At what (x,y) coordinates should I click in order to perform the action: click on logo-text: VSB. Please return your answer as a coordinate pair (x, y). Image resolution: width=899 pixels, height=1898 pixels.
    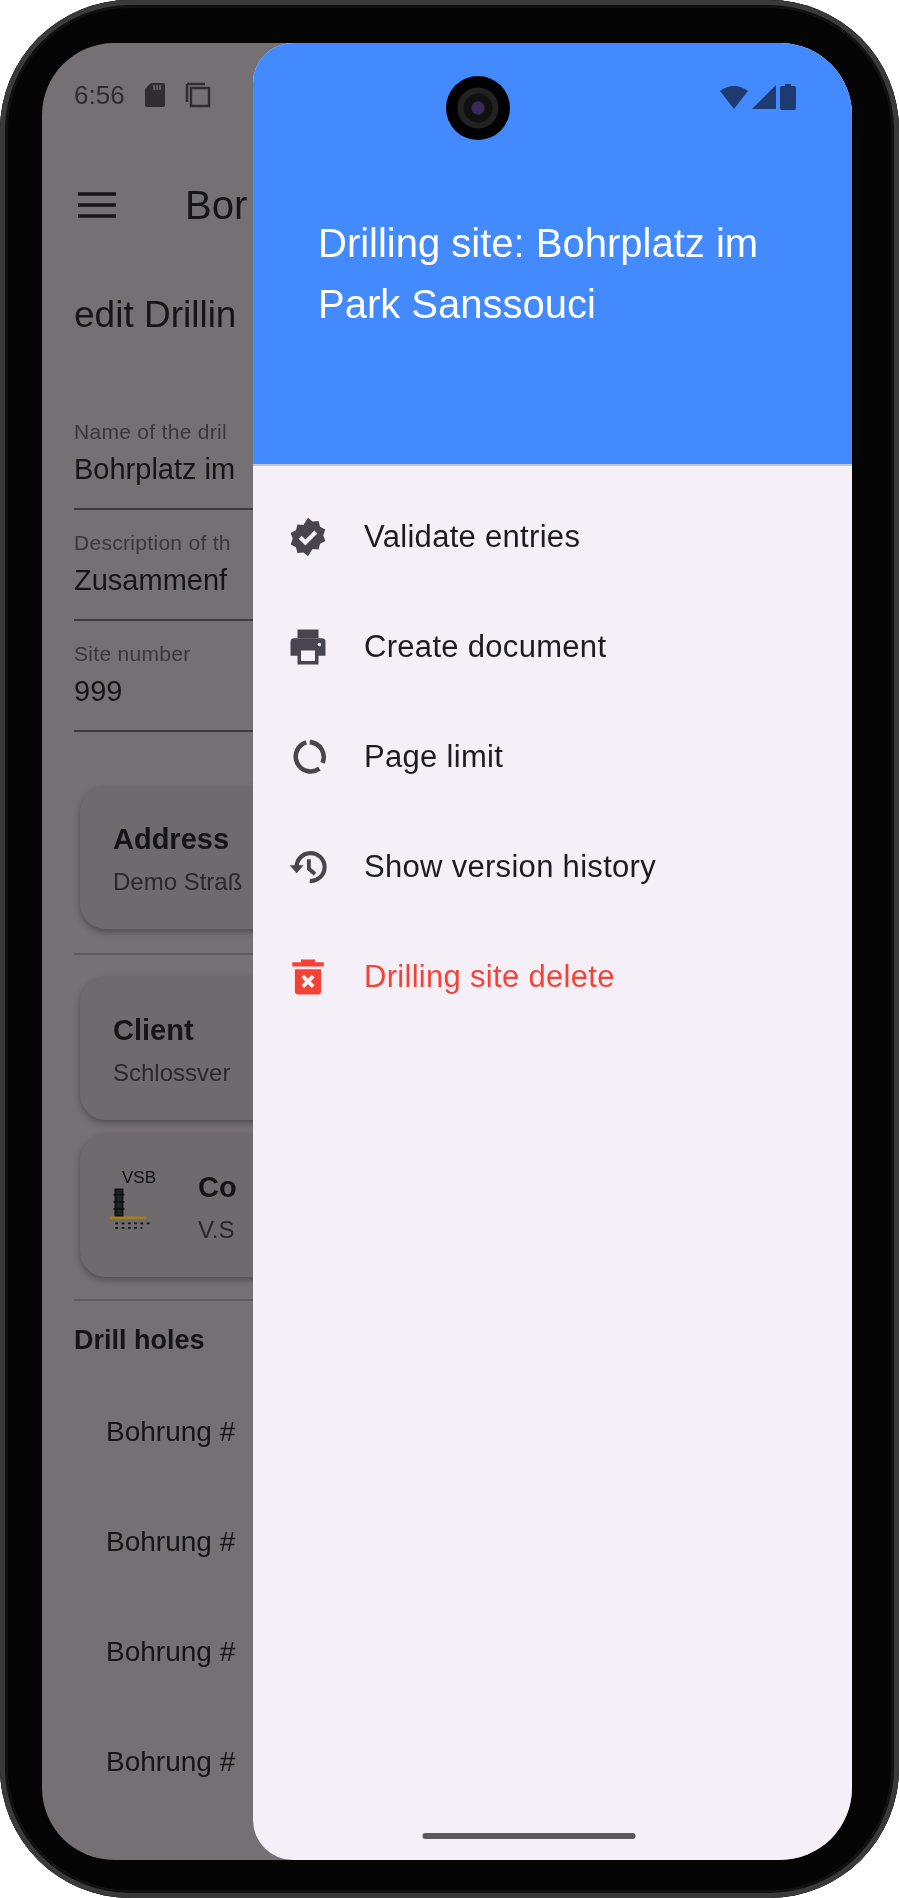
    Looking at the image, I should click on (139, 1178).